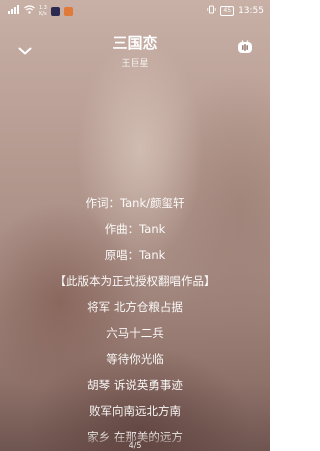 The height and width of the screenshot is (451, 320). What do you see at coordinates (135, 203) in the screenshot?
I see `lyric-line: 作词：Tank/颜玺轩` at bounding box center [135, 203].